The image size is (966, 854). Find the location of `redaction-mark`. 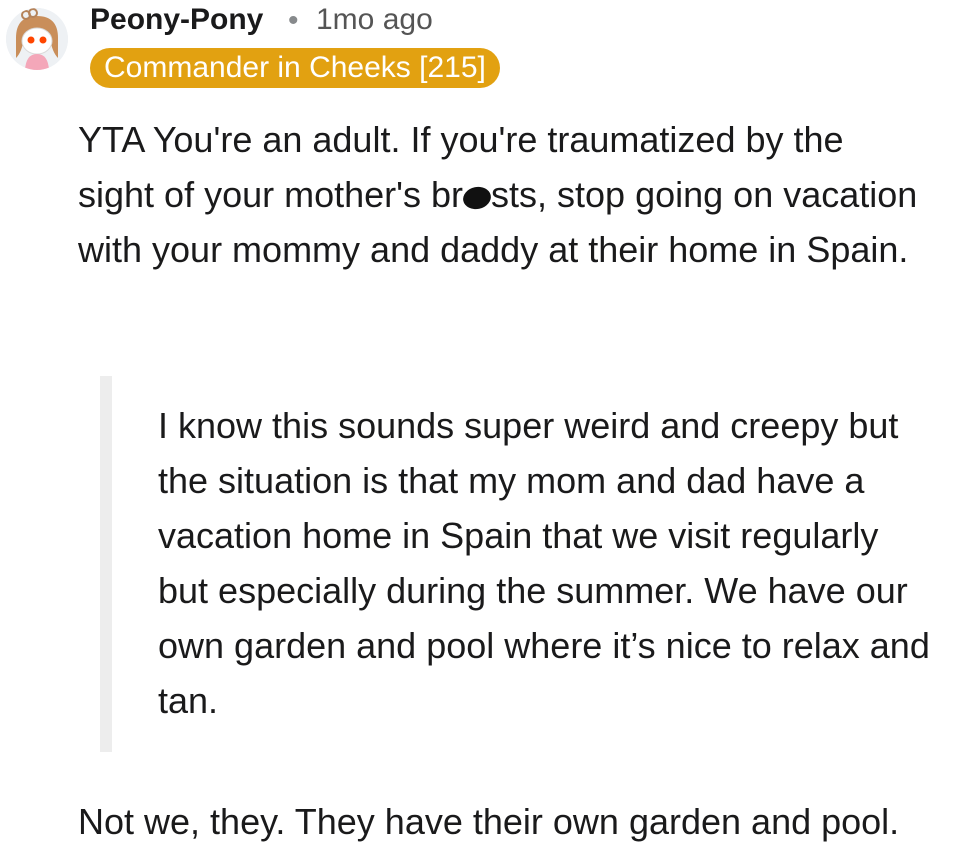

redaction-mark is located at coordinates (477, 198).